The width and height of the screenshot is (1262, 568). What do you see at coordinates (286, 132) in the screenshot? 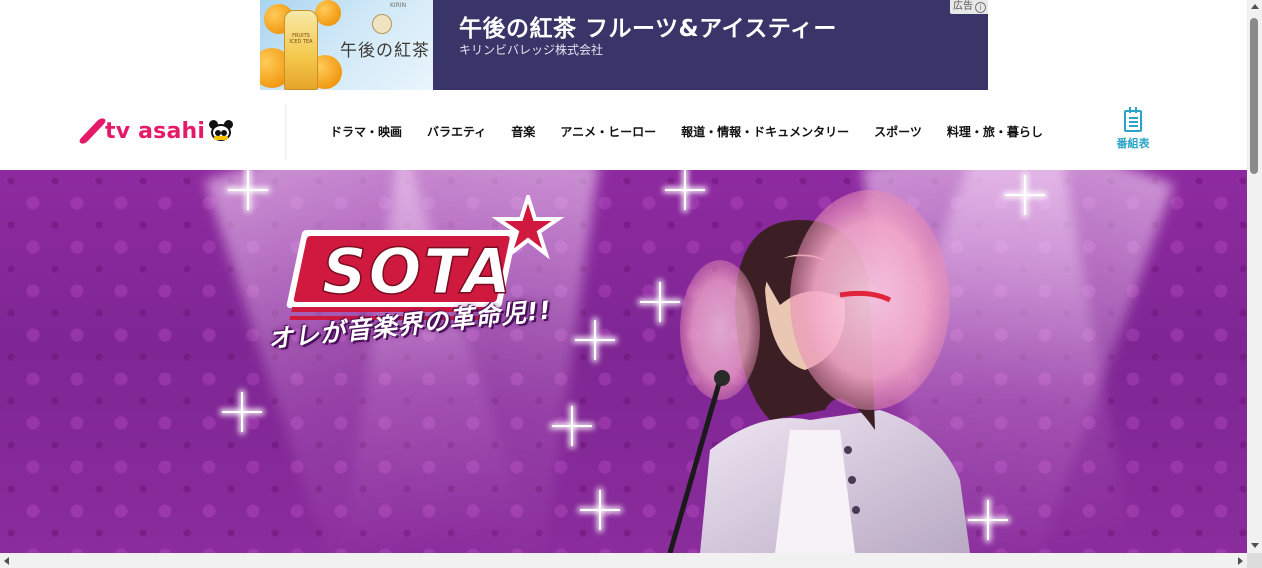
I see `header-divider` at bounding box center [286, 132].